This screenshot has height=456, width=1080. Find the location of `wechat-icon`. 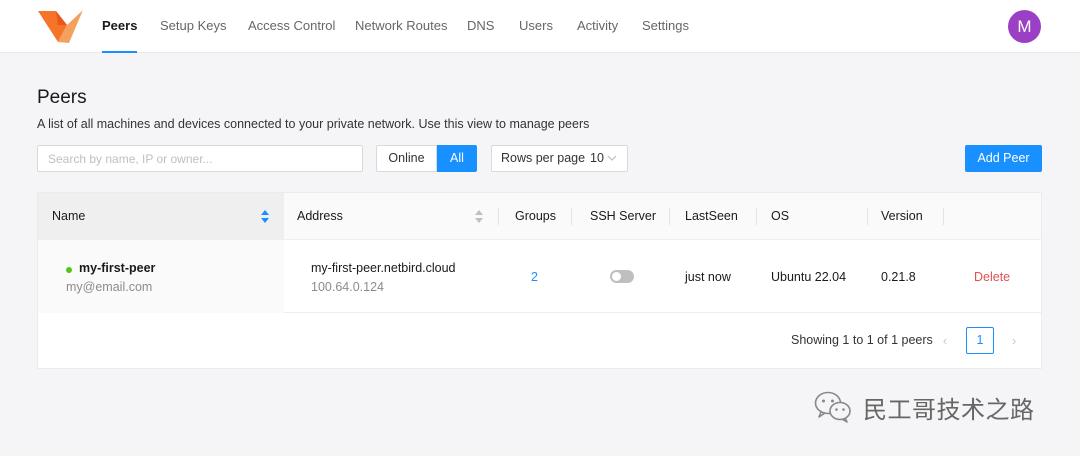

wechat-icon is located at coordinates (832, 407).